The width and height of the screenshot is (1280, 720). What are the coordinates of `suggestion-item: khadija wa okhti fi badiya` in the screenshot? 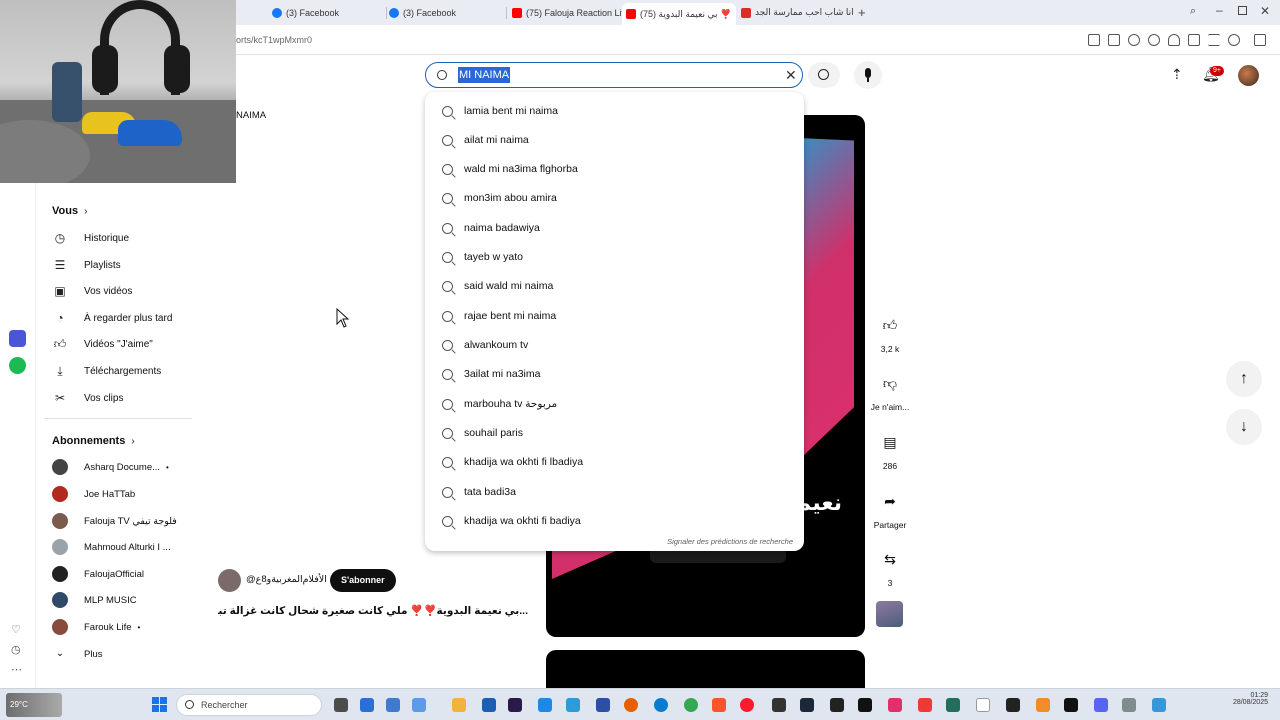 It's located at (511, 521).